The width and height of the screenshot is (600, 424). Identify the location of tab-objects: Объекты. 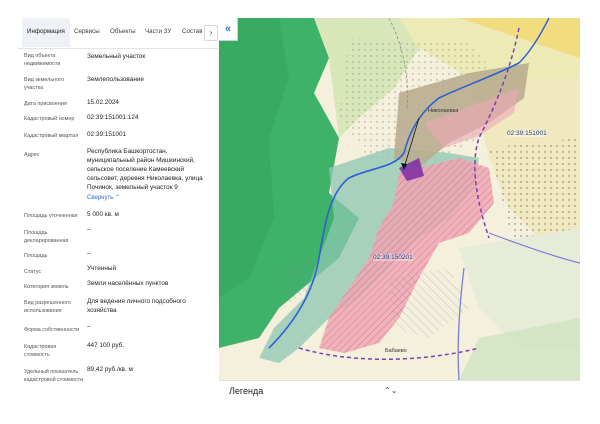
(123, 32).